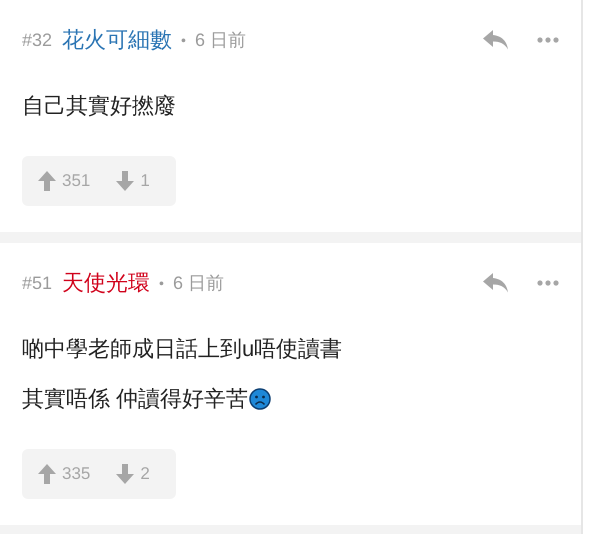  I want to click on comment-text: 其實唔係 仲讀得好辛苦, so click(135, 399).